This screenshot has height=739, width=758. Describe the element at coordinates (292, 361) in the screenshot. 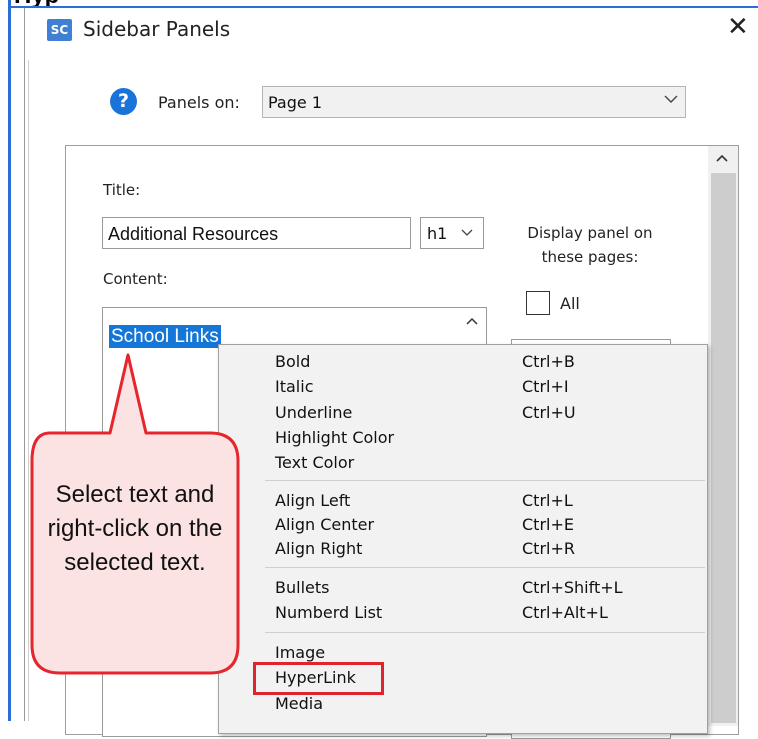

I see `menu-item-bold: Bold` at that location.